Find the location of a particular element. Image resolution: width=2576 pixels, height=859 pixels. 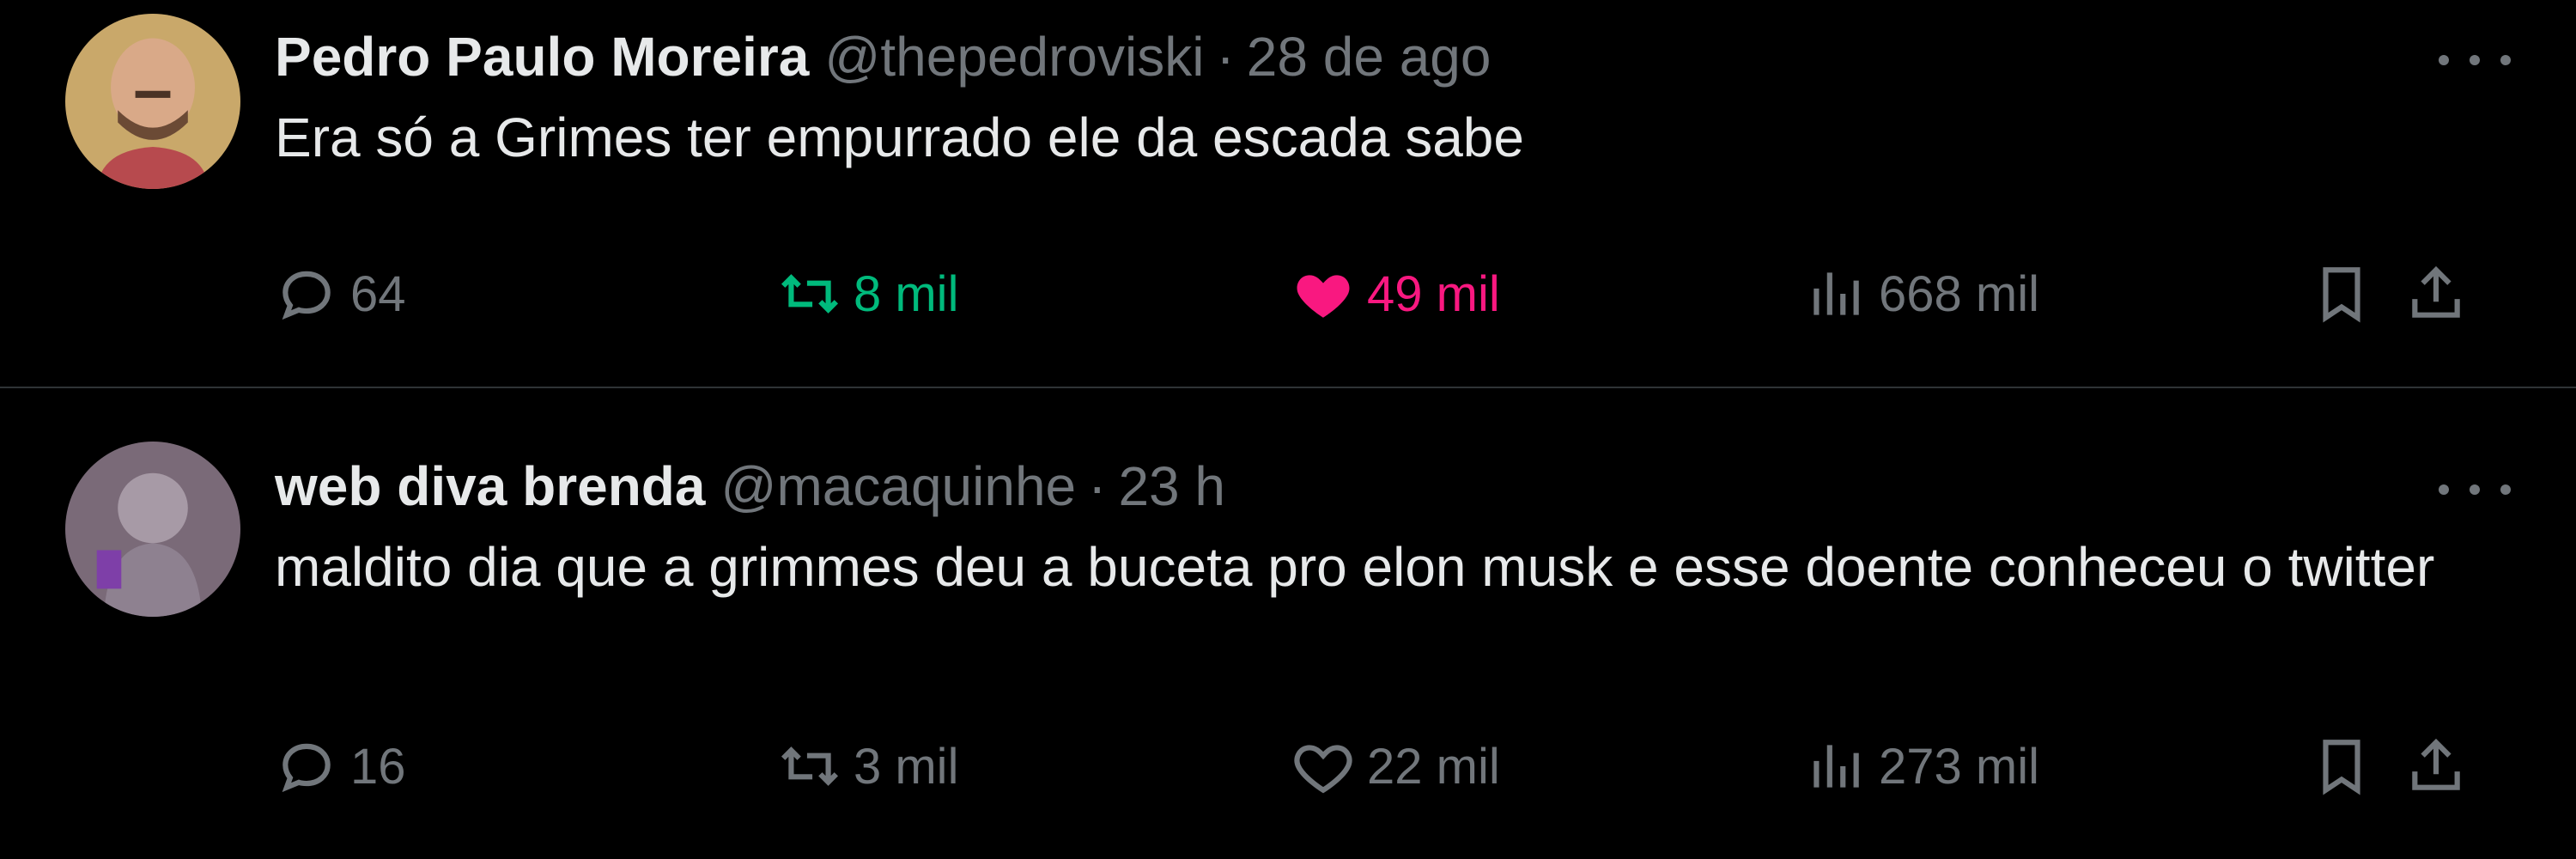

retweet-button: 8 mil is located at coordinates (868, 294).